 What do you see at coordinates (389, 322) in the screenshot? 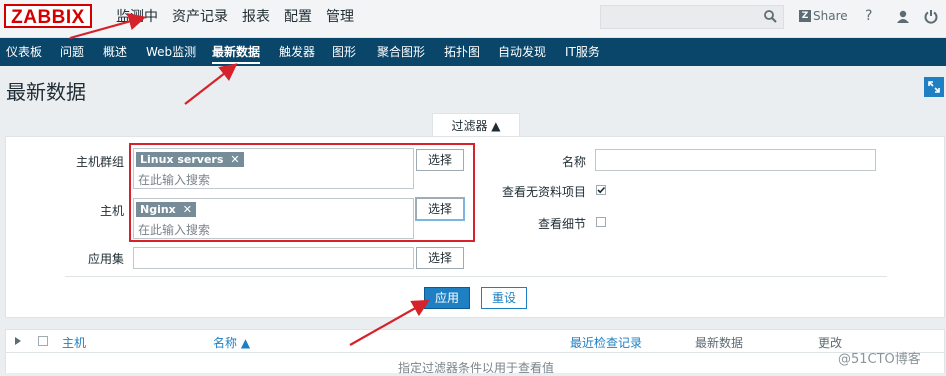
I see `annotation-arrow-apply` at bounding box center [389, 322].